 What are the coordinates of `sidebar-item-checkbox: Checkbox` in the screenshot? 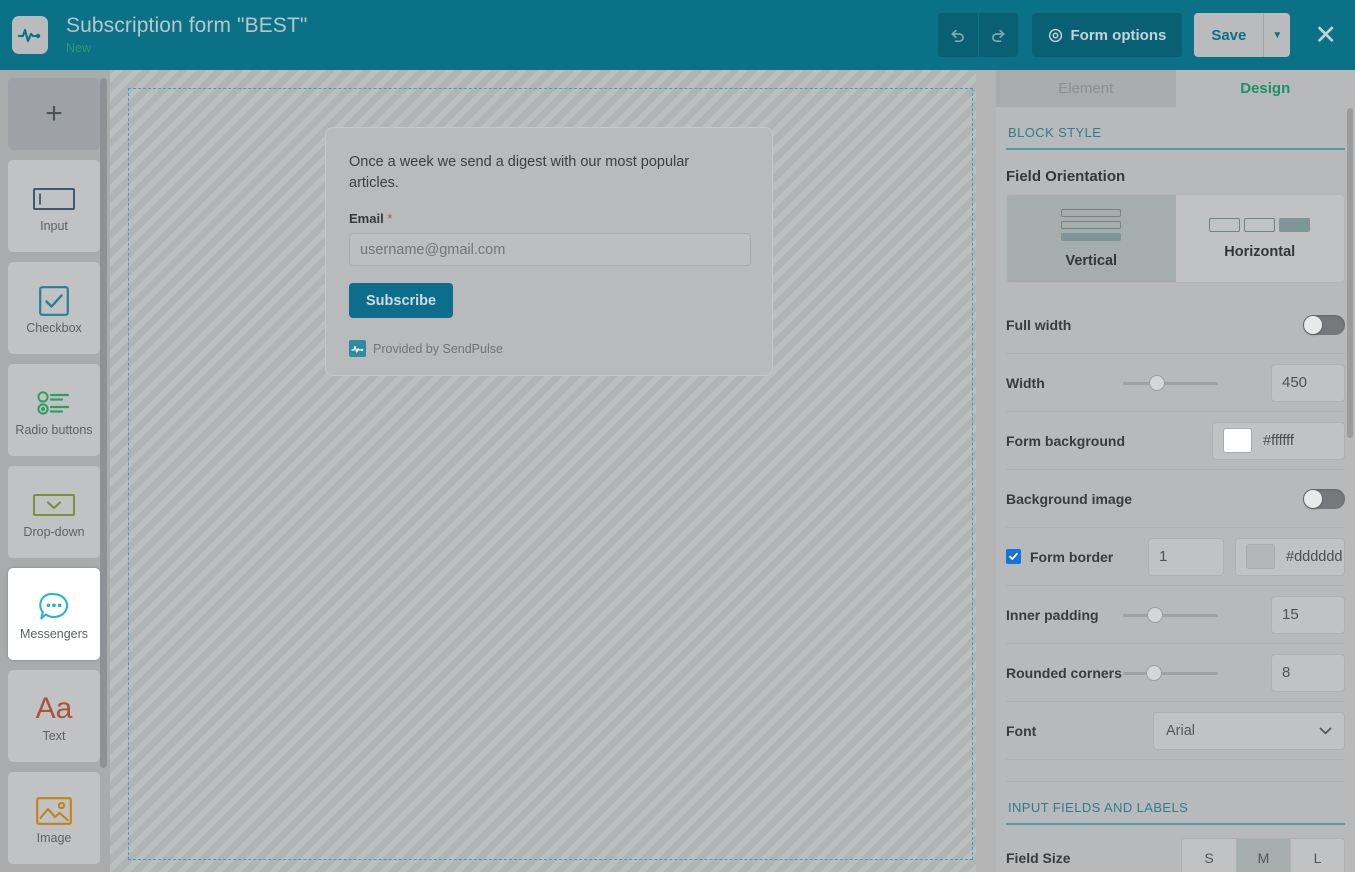 It's located at (54, 308).